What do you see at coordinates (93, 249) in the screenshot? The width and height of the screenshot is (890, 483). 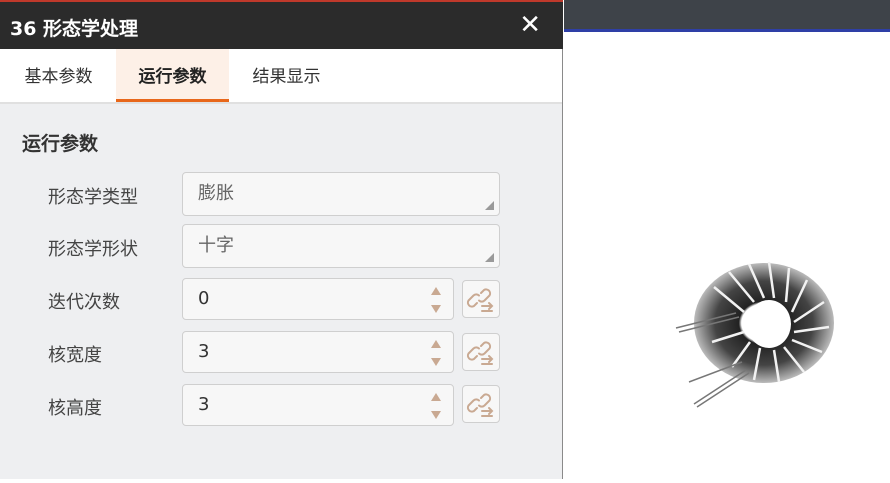 I see `morph-shape-label: 形态学形状` at bounding box center [93, 249].